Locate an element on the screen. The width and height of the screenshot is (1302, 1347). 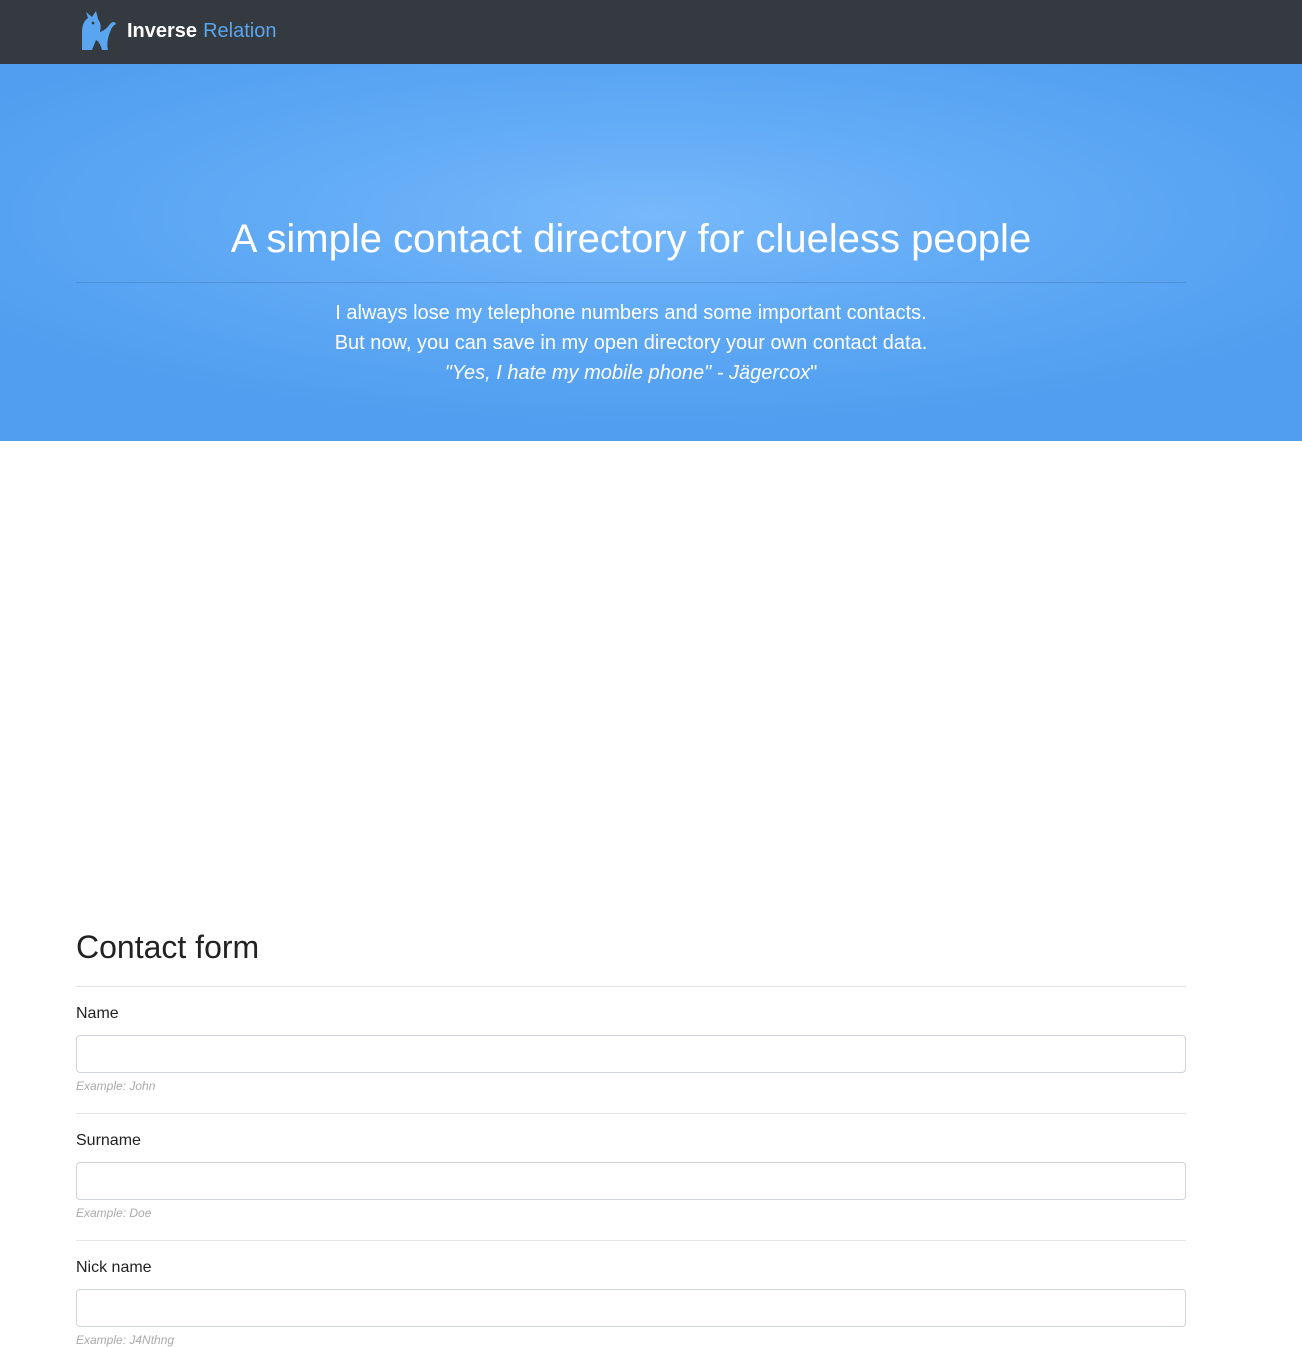
name-input is located at coordinates (631, 1054).